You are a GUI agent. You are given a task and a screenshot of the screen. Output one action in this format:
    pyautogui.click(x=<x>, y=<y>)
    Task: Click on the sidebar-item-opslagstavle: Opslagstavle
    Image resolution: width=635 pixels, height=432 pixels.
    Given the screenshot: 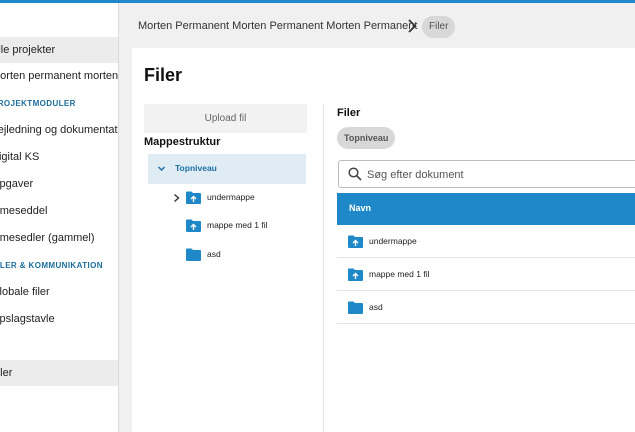 What is the action you would take?
    pyautogui.click(x=59, y=319)
    